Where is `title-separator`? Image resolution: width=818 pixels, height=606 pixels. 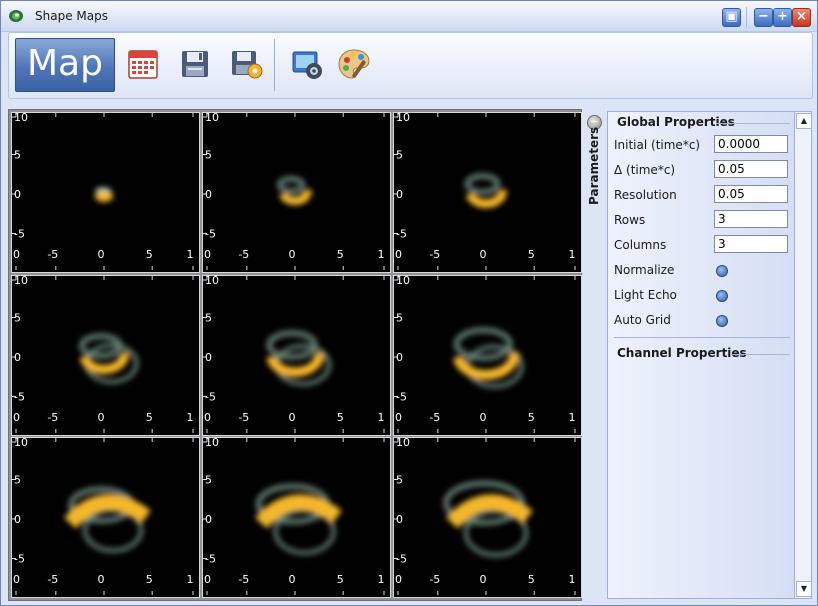
title-separator is located at coordinates (746, 17).